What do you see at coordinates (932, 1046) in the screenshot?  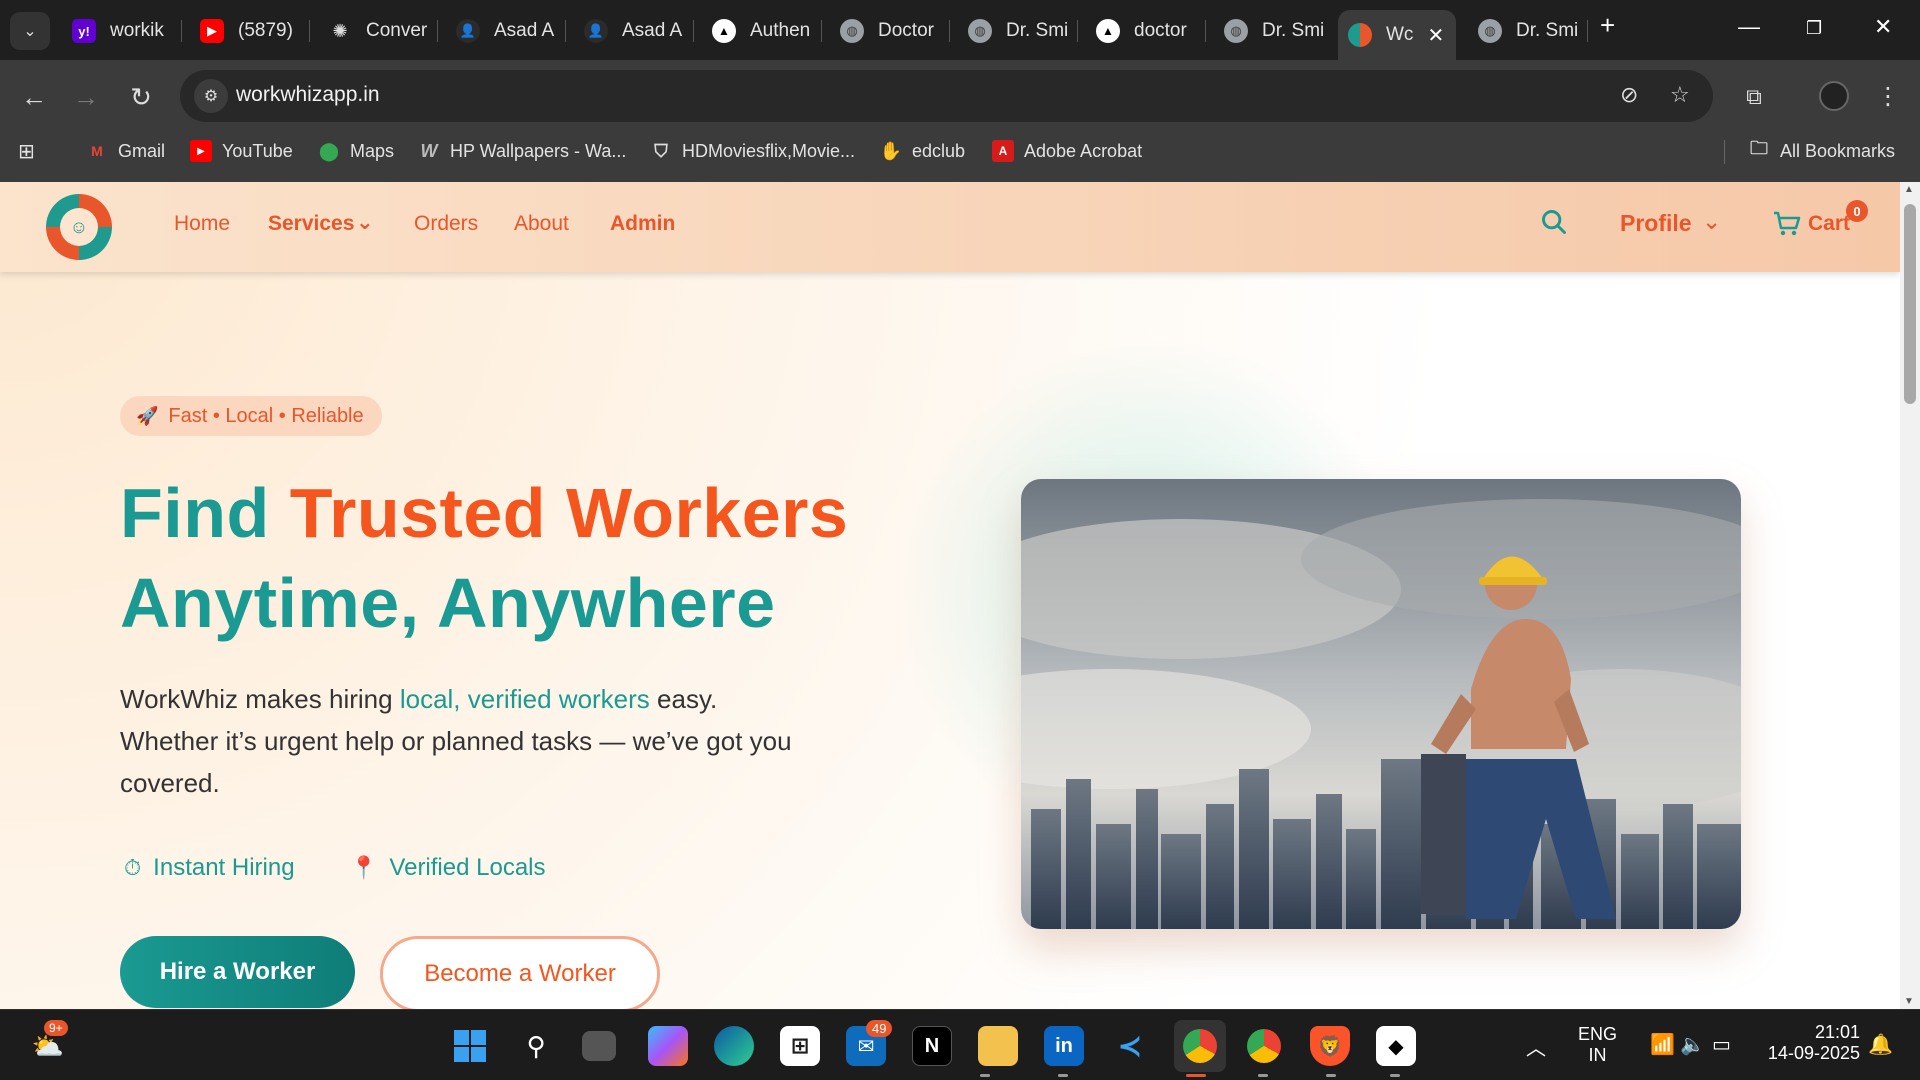 I see `notion-icon: N` at bounding box center [932, 1046].